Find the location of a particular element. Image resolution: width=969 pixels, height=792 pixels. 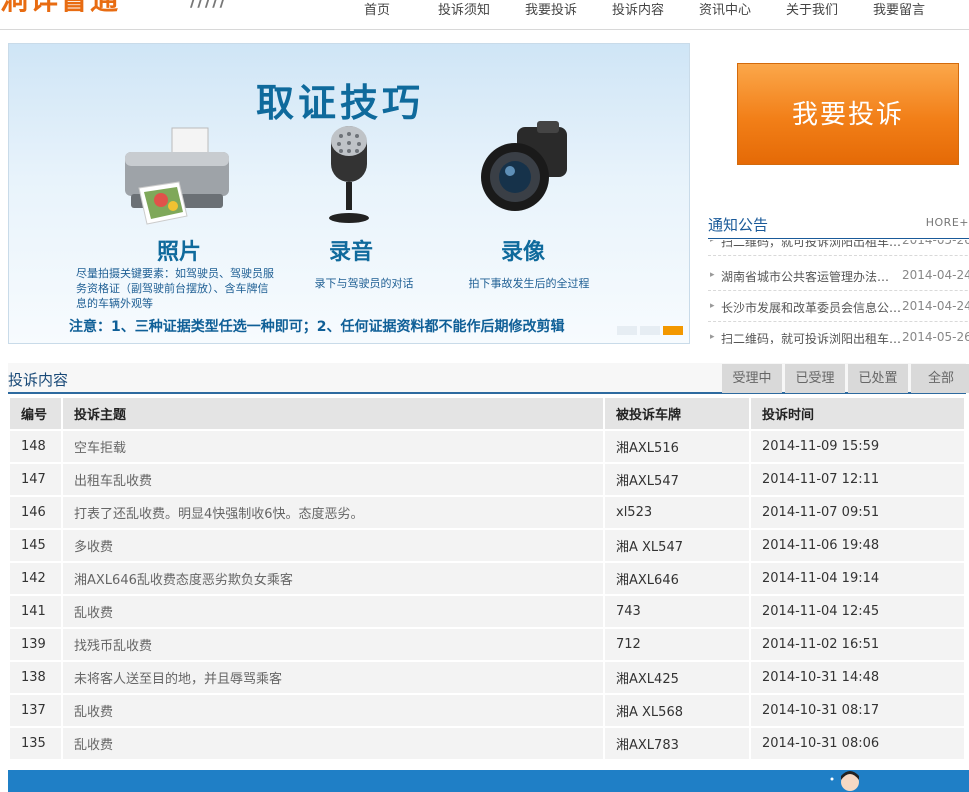

cell-subject: 湘AXL646乱收费态度恶劣欺负女乘客 is located at coordinates (333, 578).